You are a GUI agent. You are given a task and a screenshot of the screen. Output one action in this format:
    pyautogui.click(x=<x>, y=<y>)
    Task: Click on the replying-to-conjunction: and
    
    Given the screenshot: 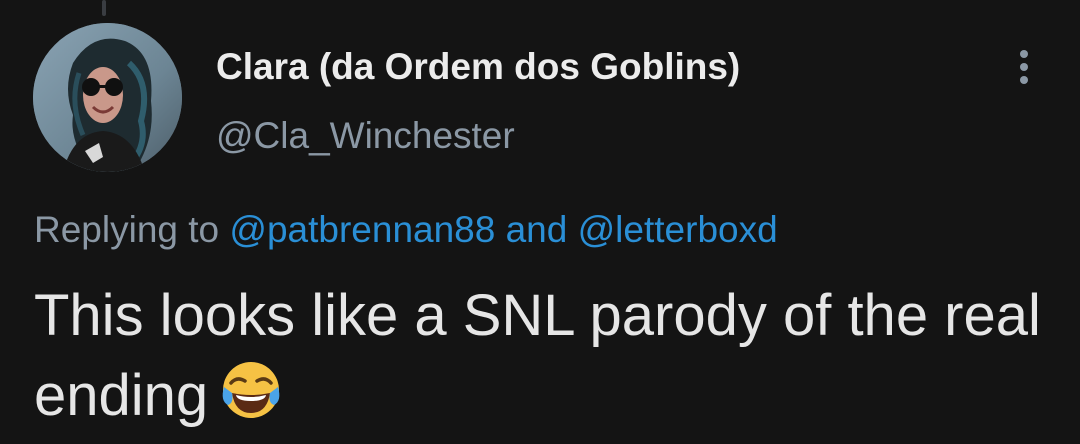 What is the action you would take?
    pyautogui.click(x=536, y=229)
    